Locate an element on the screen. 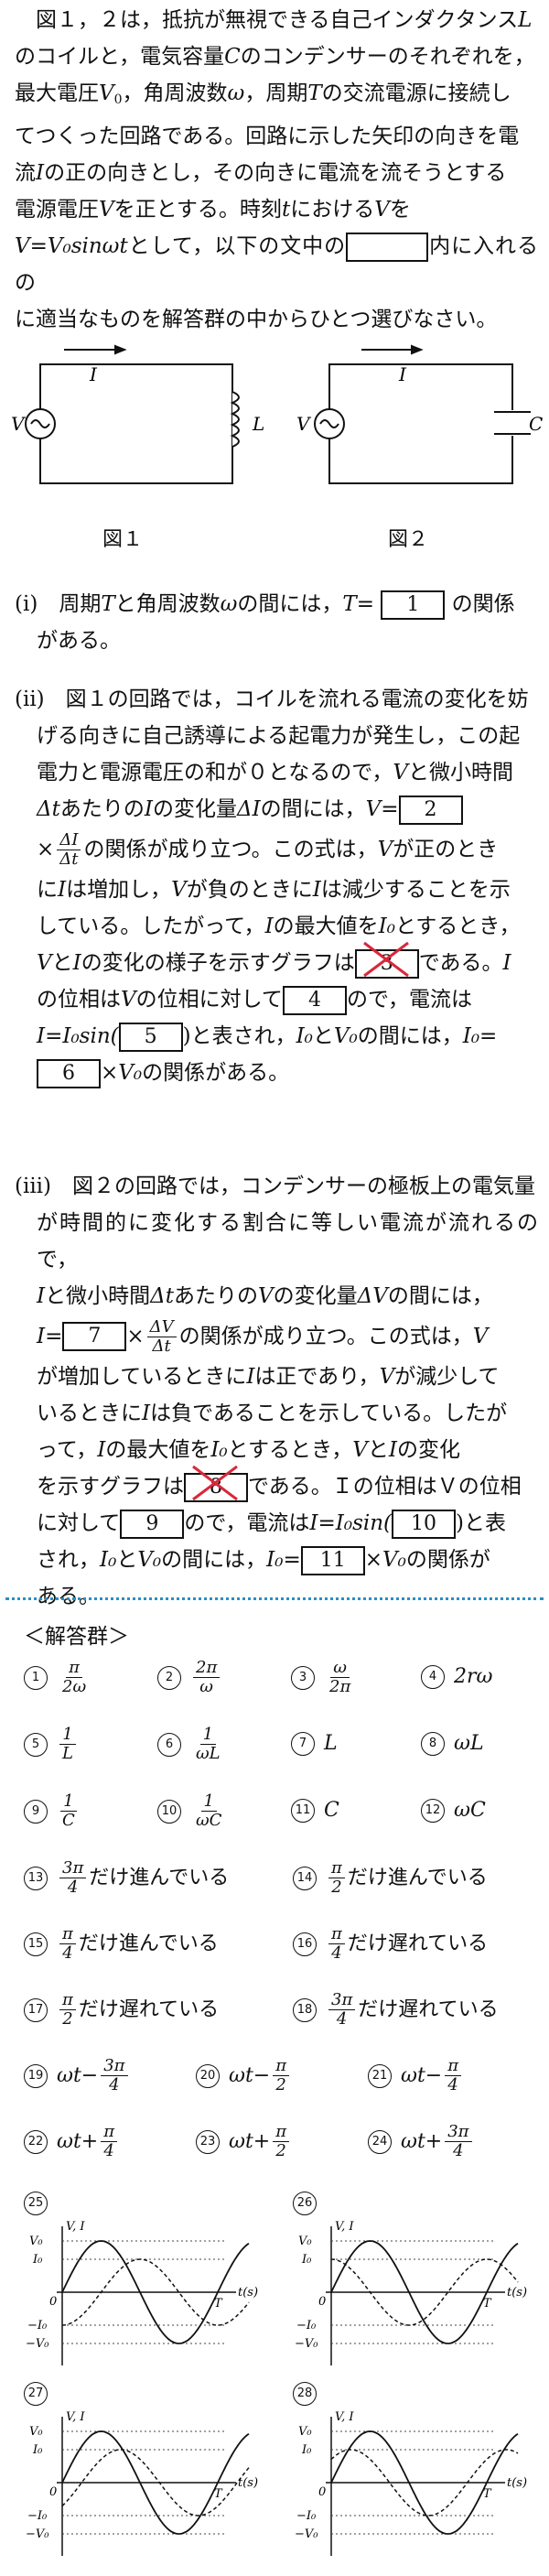 The height and width of the screenshot is (2576, 549). answer-choice-7: 7L is located at coordinates (314, 1744).